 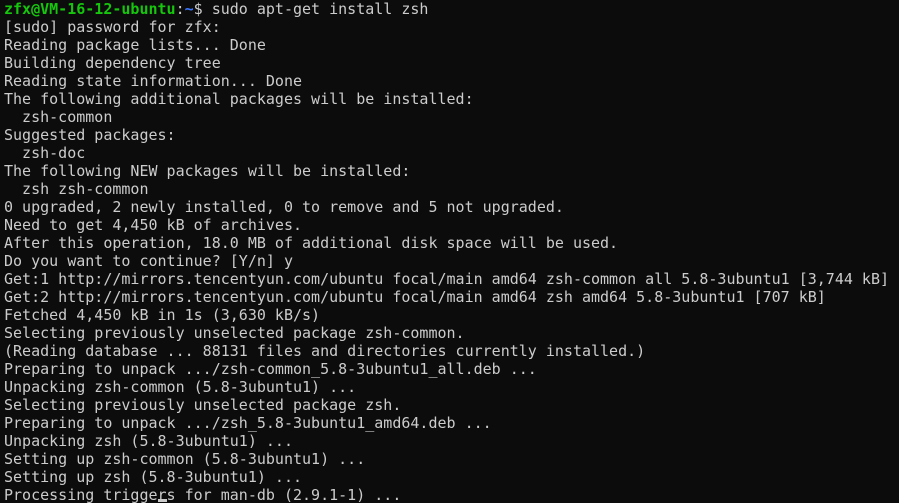 What do you see at coordinates (189, 9) in the screenshot?
I see `prompt-path: ~` at bounding box center [189, 9].